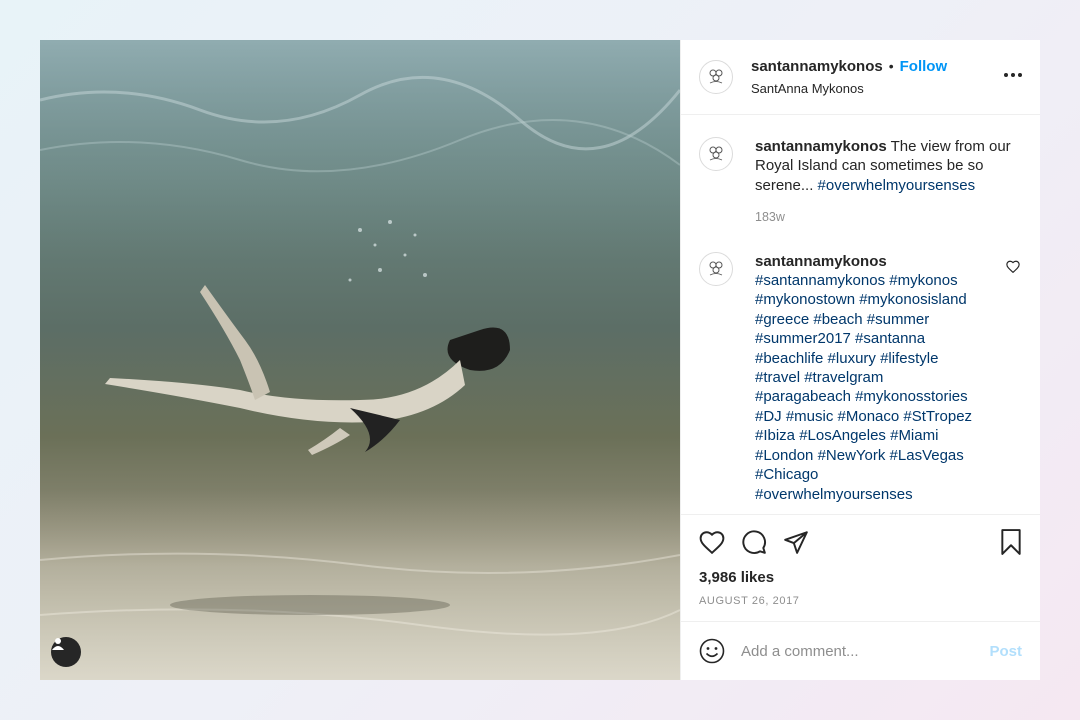 The width and height of the screenshot is (1080, 720). What do you see at coordinates (66, 652) in the screenshot?
I see `tagged-users-button` at bounding box center [66, 652].